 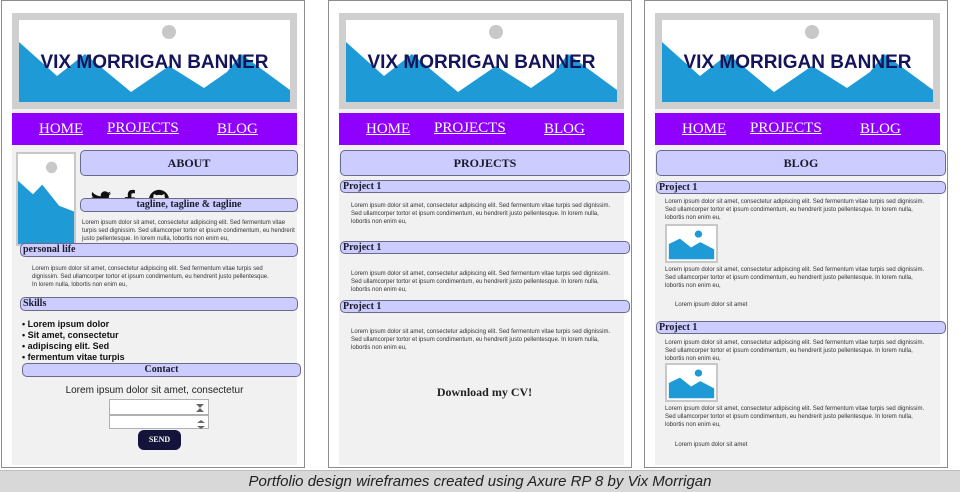 What do you see at coordinates (73, 335) in the screenshot?
I see `skill-item: Sit amet, consectetur` at bounding box center [73, 335].